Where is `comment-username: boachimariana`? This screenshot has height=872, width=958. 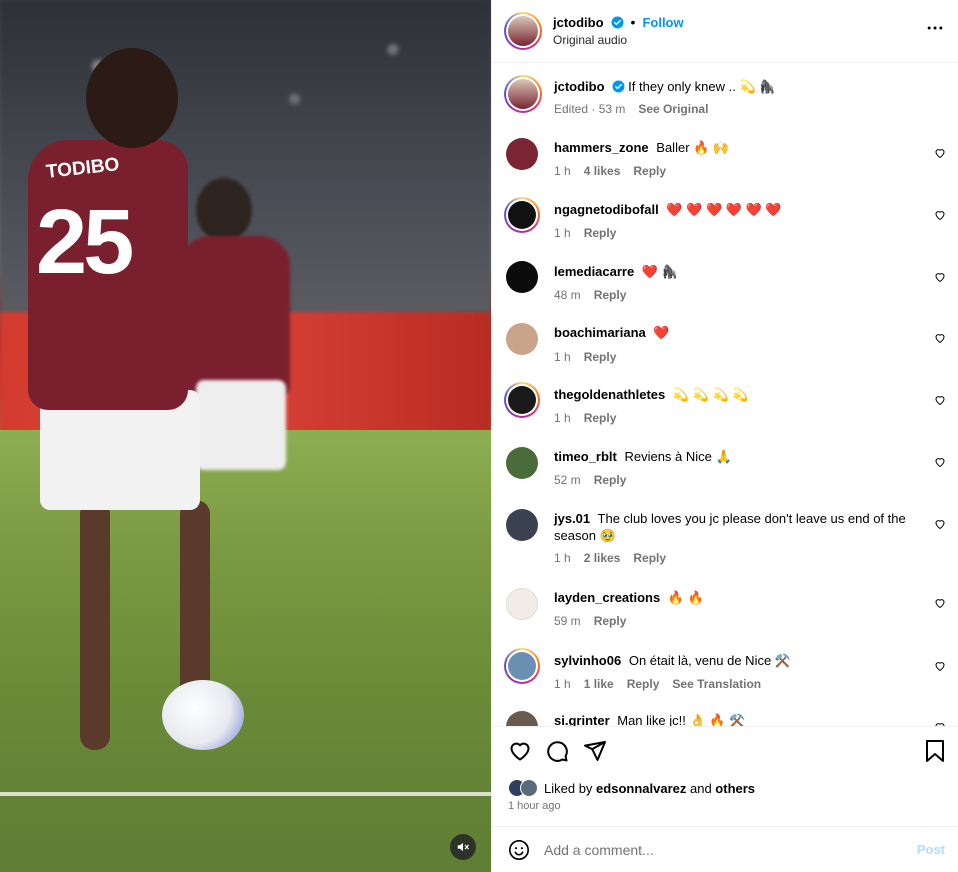 comment-username: boachimariana is located at coordinates (600, 332).